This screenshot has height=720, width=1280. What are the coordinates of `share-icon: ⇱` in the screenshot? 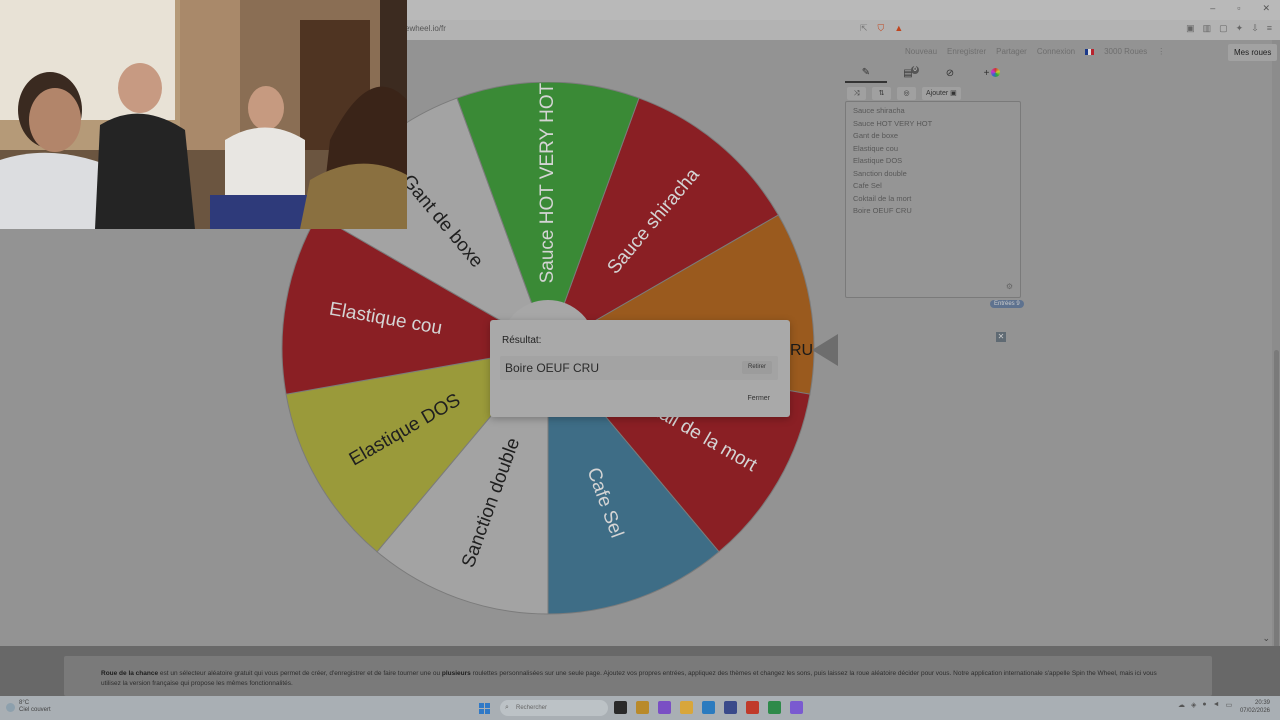 It's located at (864, 28).